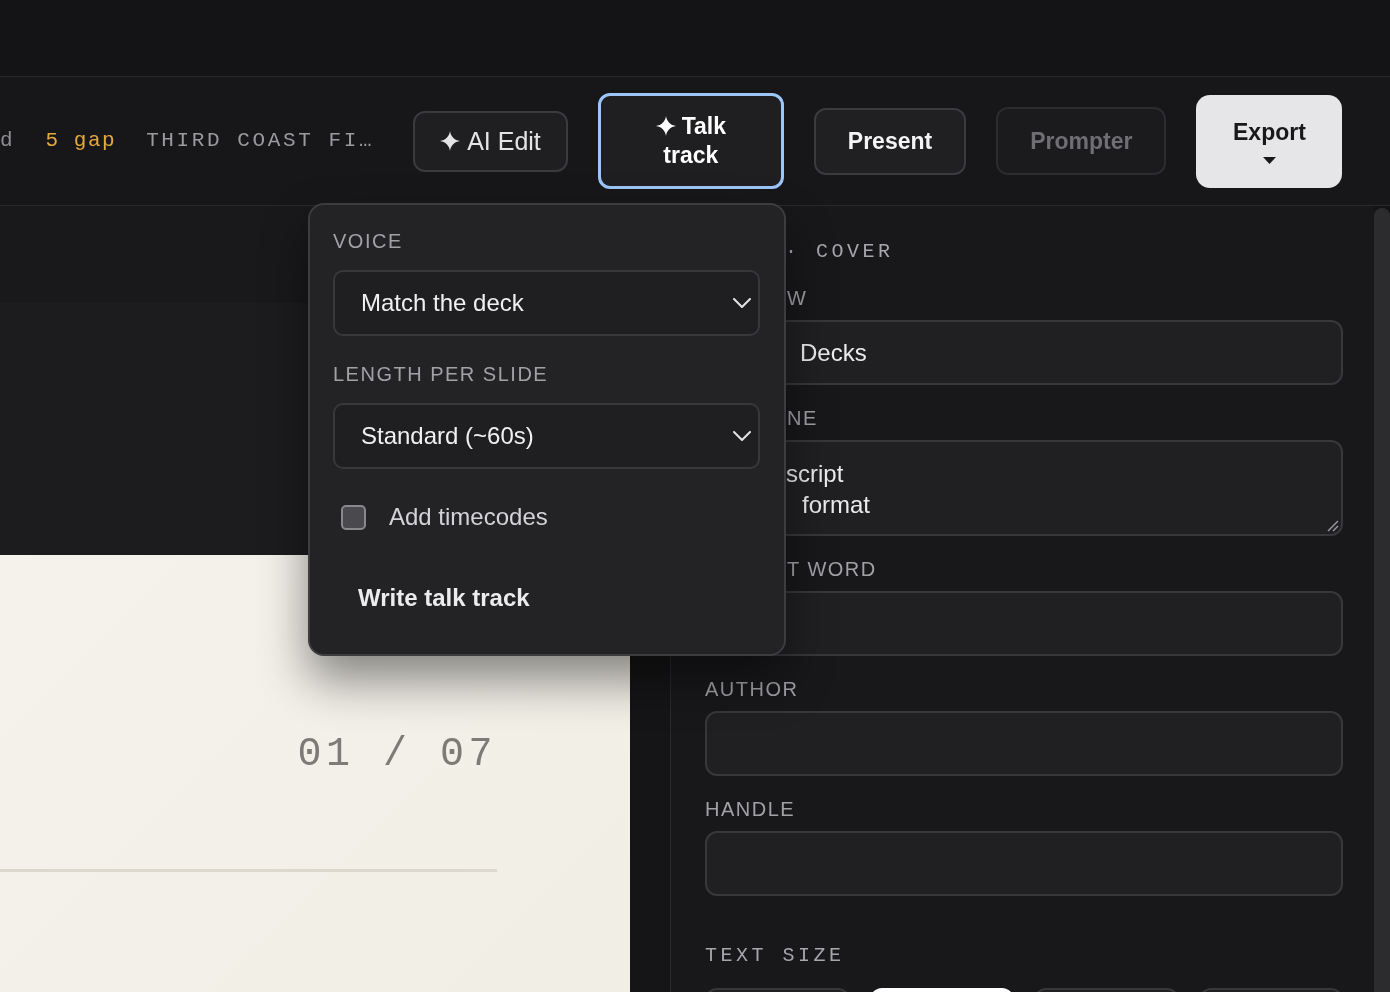 The width and height of the screenshot is (1390, 992). Describe the element at coordinates (890, 141) in the screenshot. I see `toolbar-button: Present` at that location.